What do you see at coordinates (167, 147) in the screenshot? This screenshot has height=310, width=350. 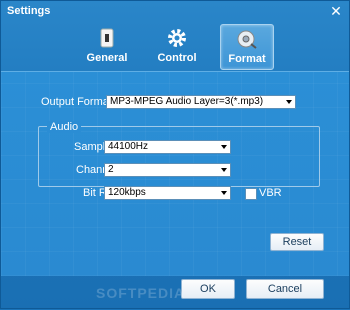 I see `sample-rate-select: 44100Hz` at bounding box center [167, 147].